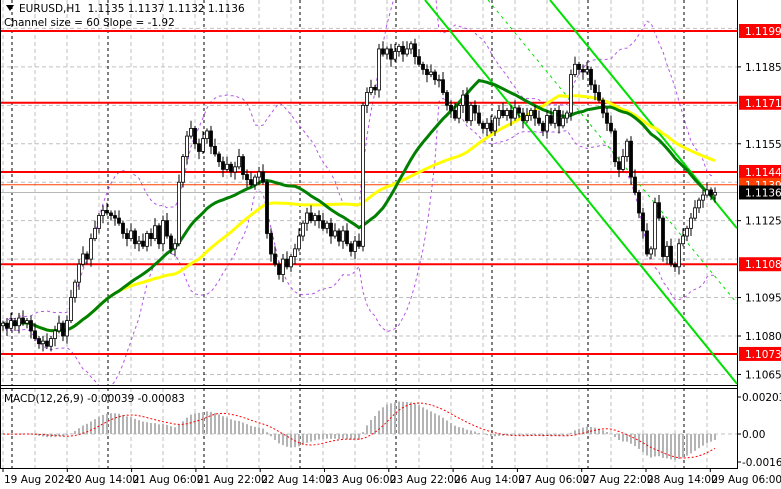  Describe the element at coordinates (10, 8) in the screenshot. I see `triangle-down-icon` at that location.